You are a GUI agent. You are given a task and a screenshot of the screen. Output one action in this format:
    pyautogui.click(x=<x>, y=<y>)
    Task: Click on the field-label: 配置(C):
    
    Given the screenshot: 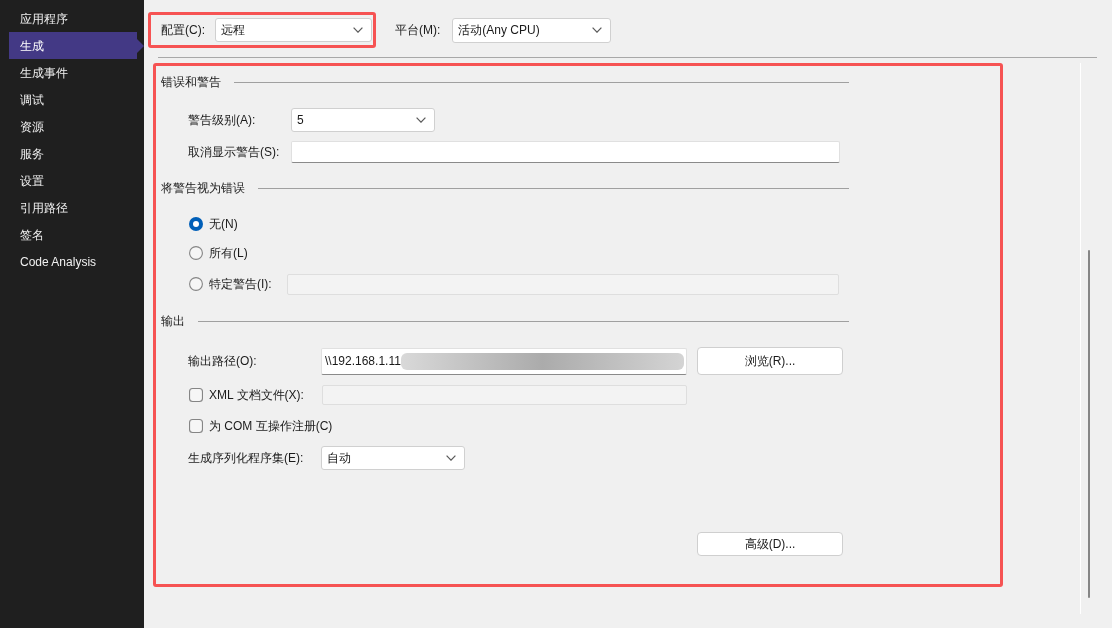 What is the action you would take?
    pyautogui.click(x=183, y=30)
    